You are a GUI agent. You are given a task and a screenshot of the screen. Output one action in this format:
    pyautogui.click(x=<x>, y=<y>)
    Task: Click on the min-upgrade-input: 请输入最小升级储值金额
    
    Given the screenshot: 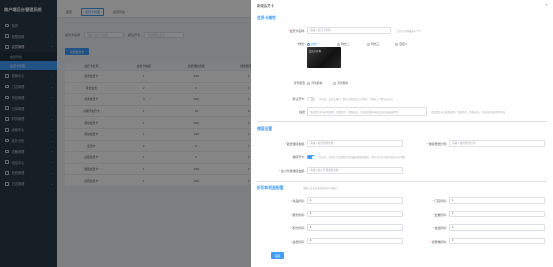 What is the action you would take?
    pyautogui.click(x=355, y=170)
    